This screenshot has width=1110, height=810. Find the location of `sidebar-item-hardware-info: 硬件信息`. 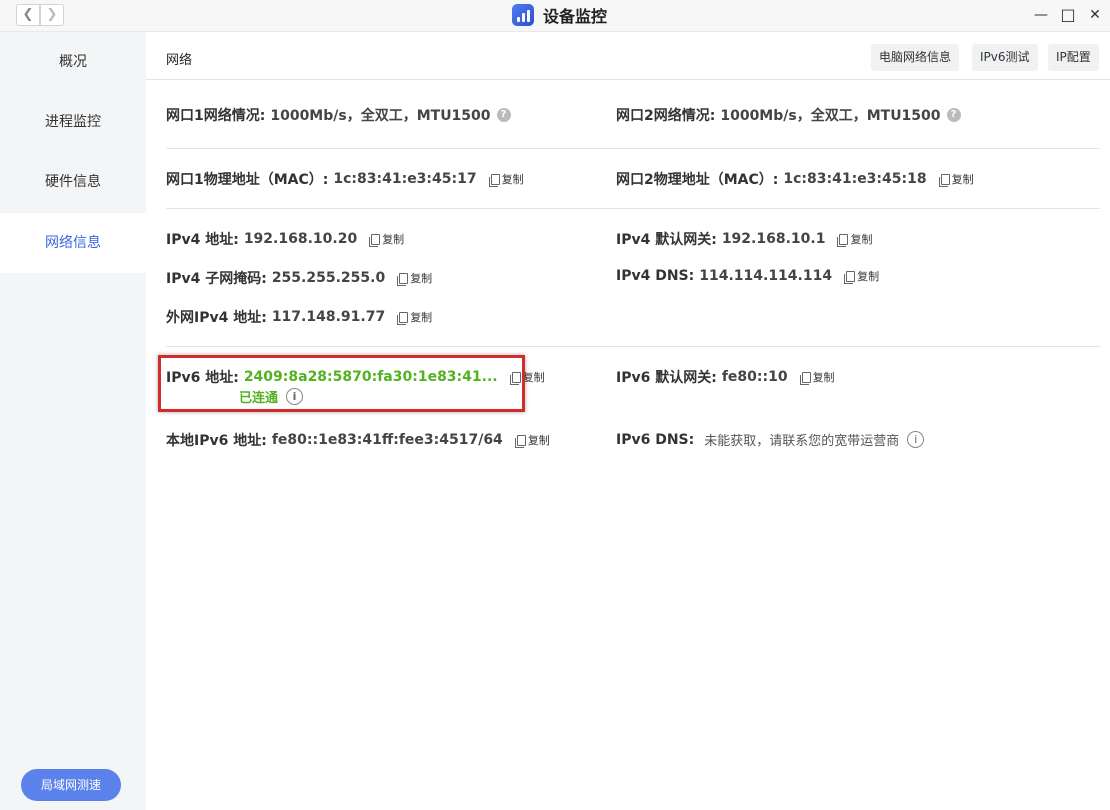

sidebar-item-hardware-info: 硬件信息 is located at coordinates (73, 182).